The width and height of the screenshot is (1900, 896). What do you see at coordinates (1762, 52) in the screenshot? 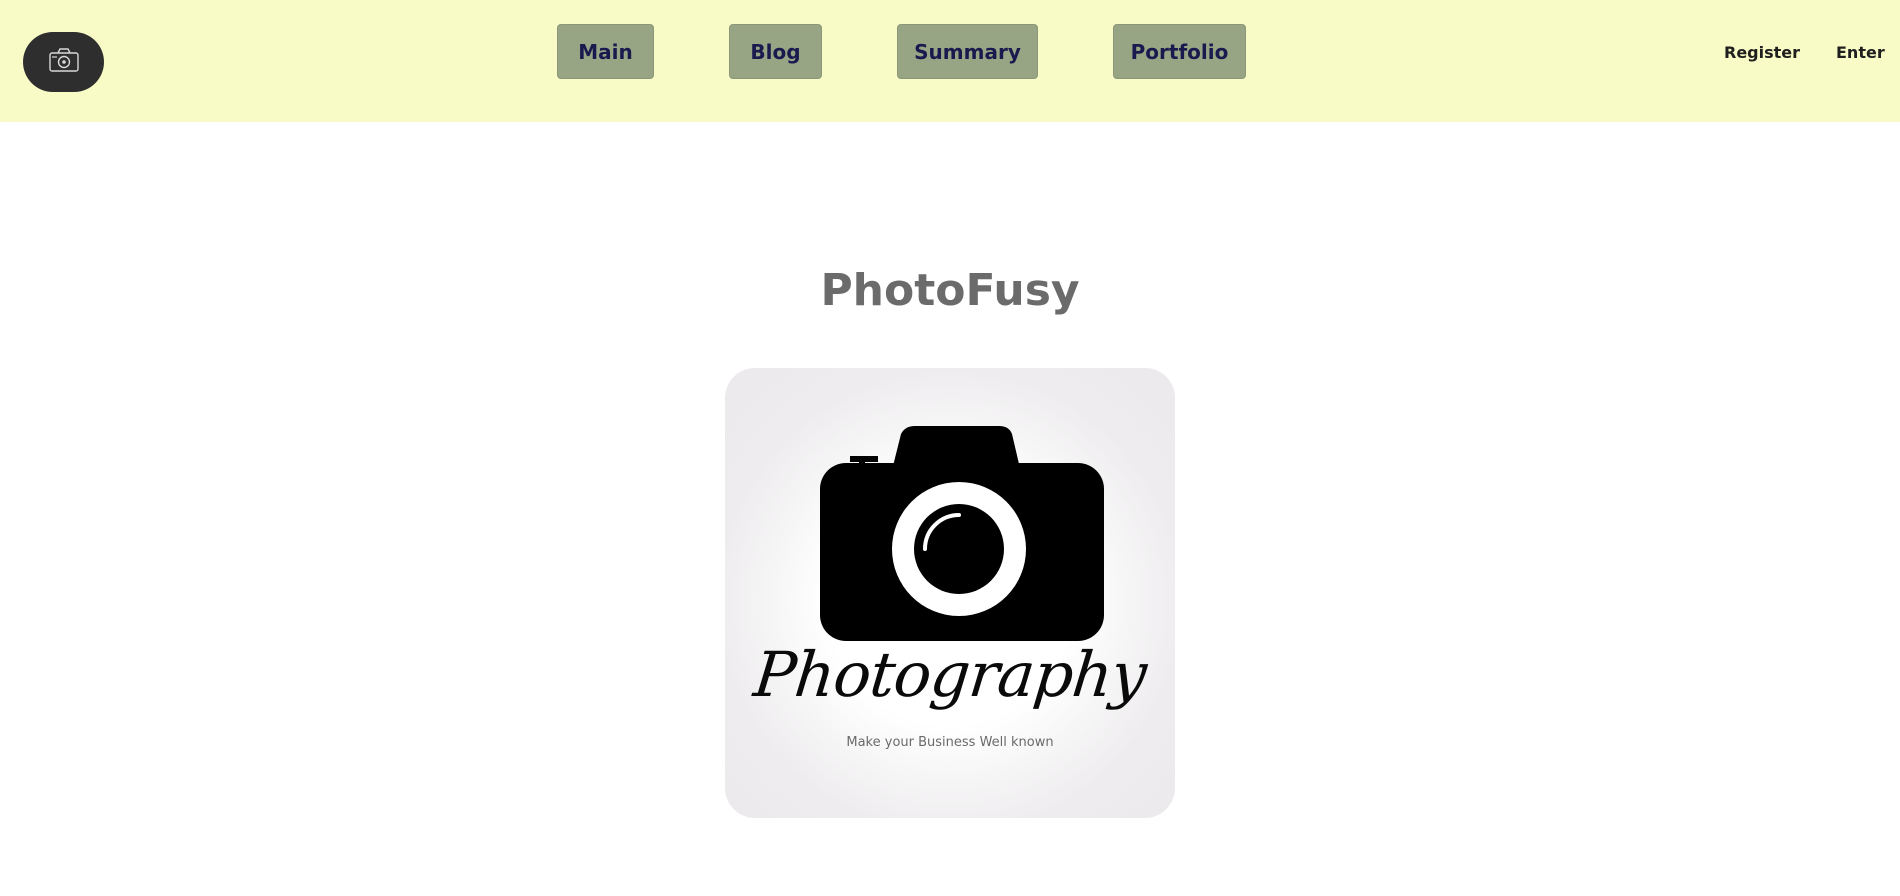
I see `register-link: Register` at bounding box center [1762, 52].